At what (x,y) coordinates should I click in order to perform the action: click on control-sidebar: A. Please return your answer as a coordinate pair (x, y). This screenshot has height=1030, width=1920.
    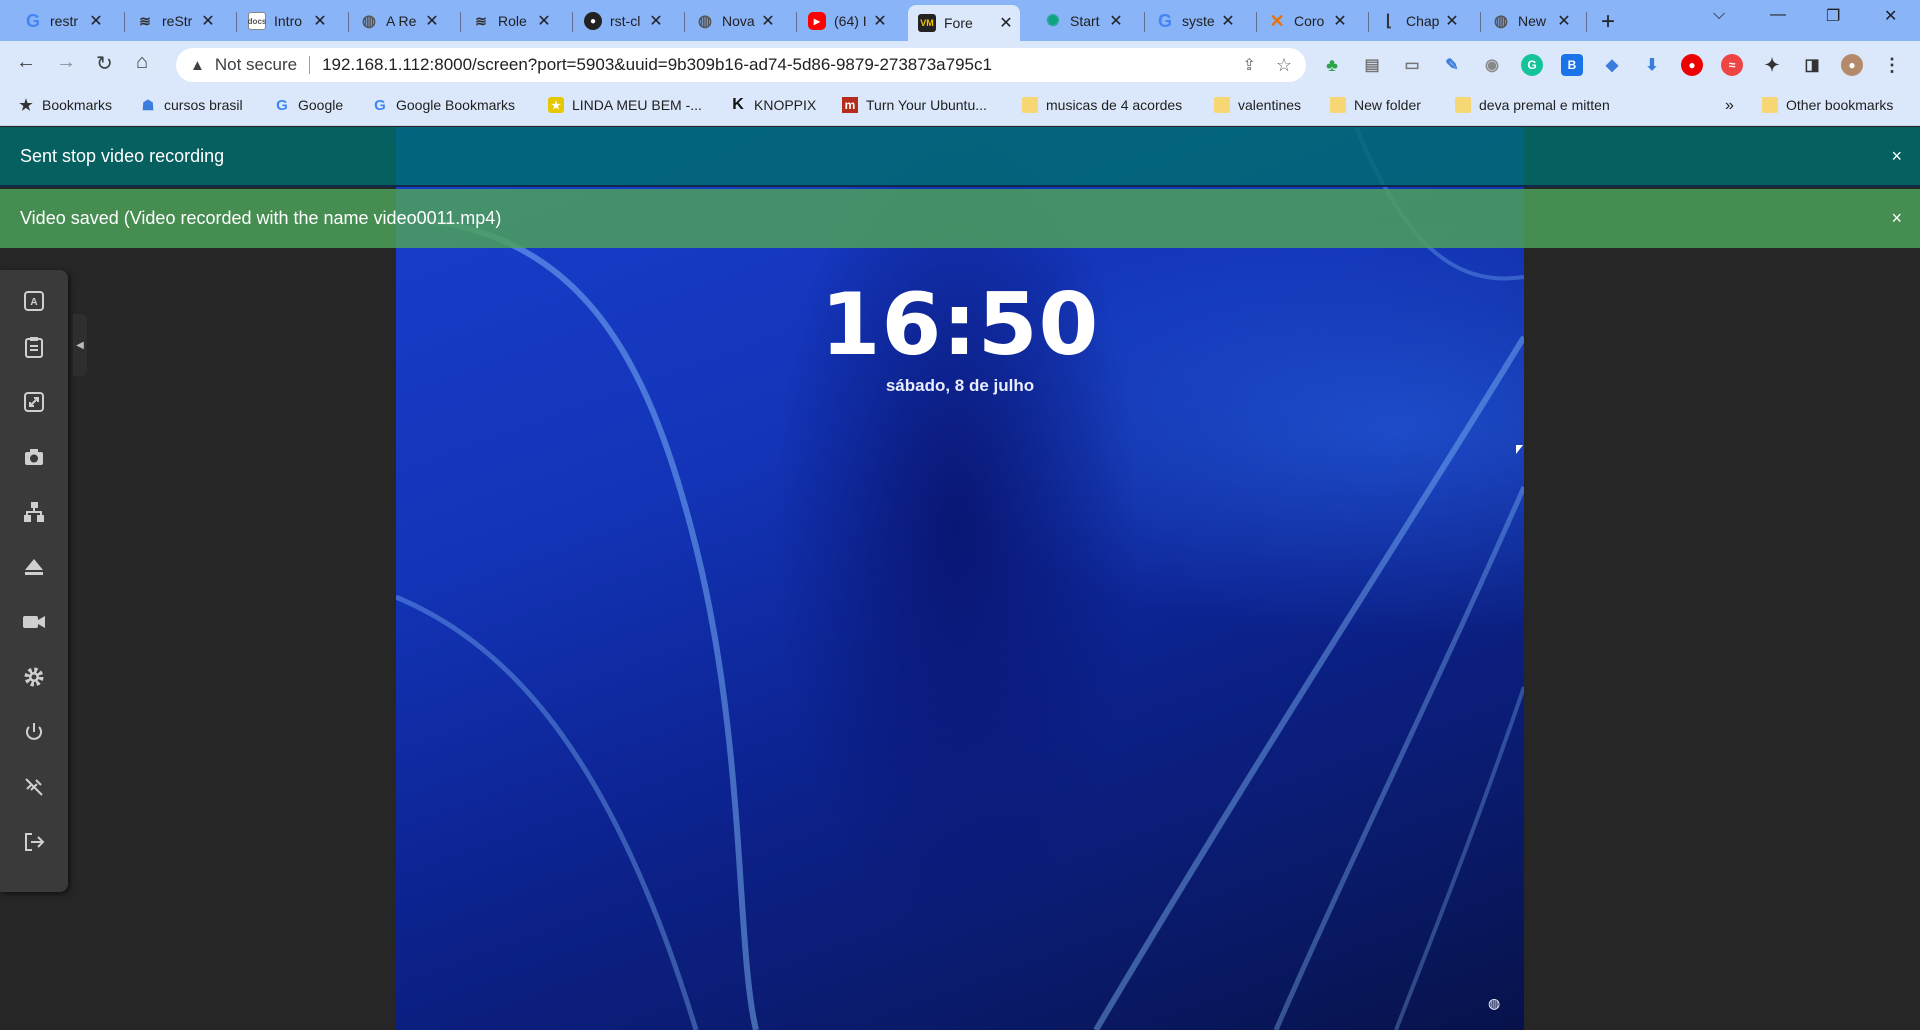
    Looking at the image, I should click on (34, 581).